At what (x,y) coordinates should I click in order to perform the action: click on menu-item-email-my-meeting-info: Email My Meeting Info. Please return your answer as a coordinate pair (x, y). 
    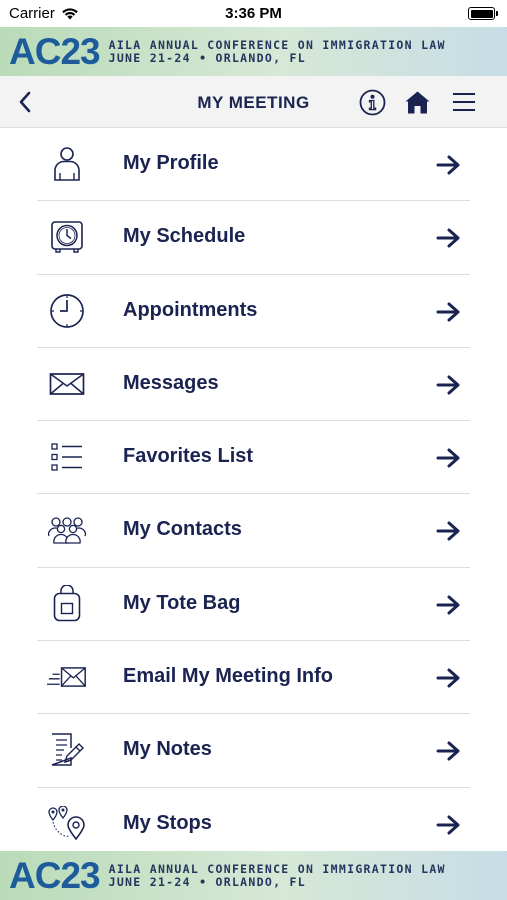
    Looking at the image, I should click on (253, 678).